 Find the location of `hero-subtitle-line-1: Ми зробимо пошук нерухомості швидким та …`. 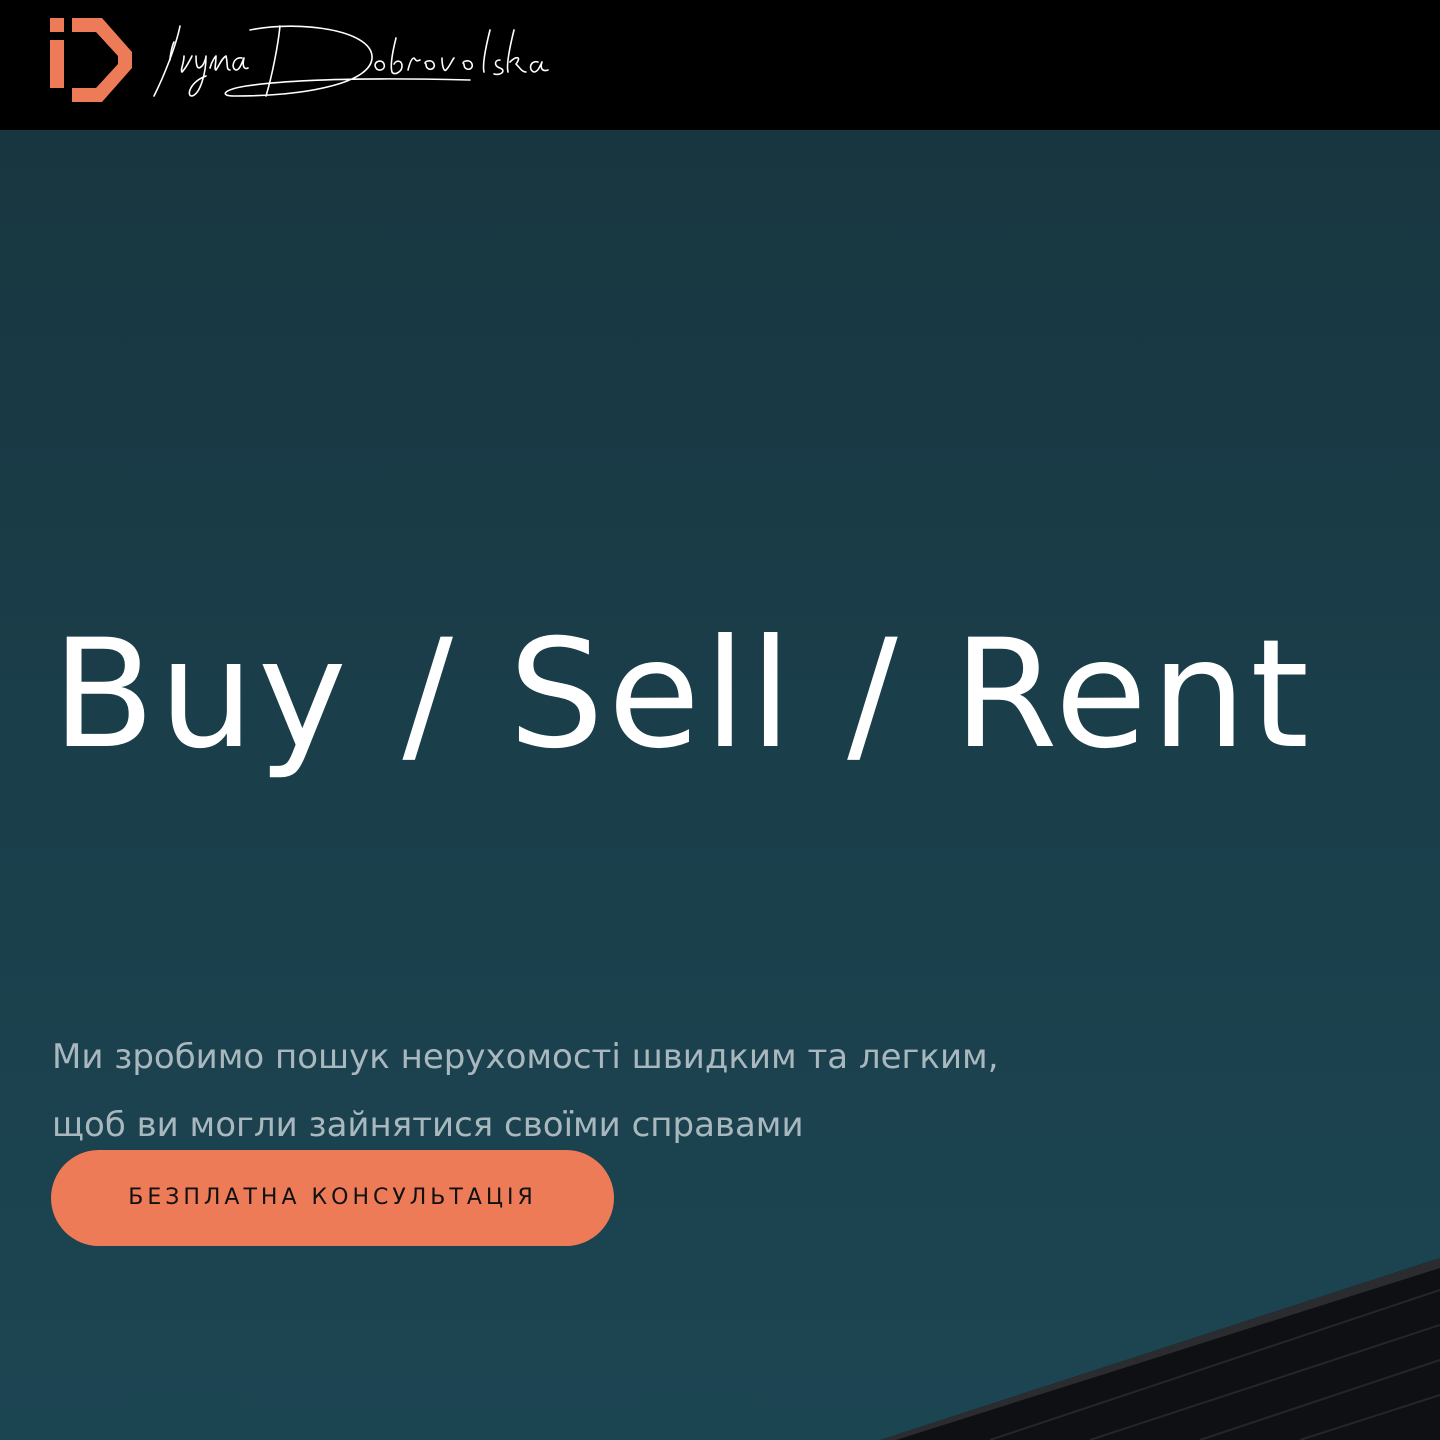

hero-subtitle-line-1: Ми зробимо пошук нерухомості швидким та … is located at coordinates (525, 1057).